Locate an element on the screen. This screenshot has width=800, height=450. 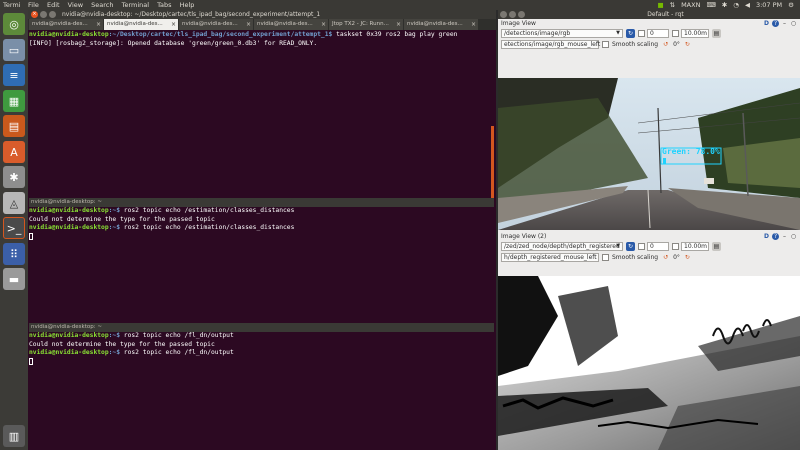
menu-terminal: Terminal is located at coordinates (135, 5).